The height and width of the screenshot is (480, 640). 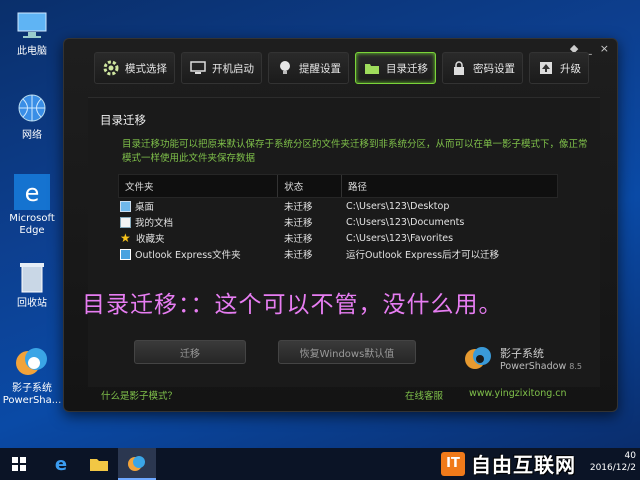 I want to click on header-status: 状态, so click(x=310, y=186).